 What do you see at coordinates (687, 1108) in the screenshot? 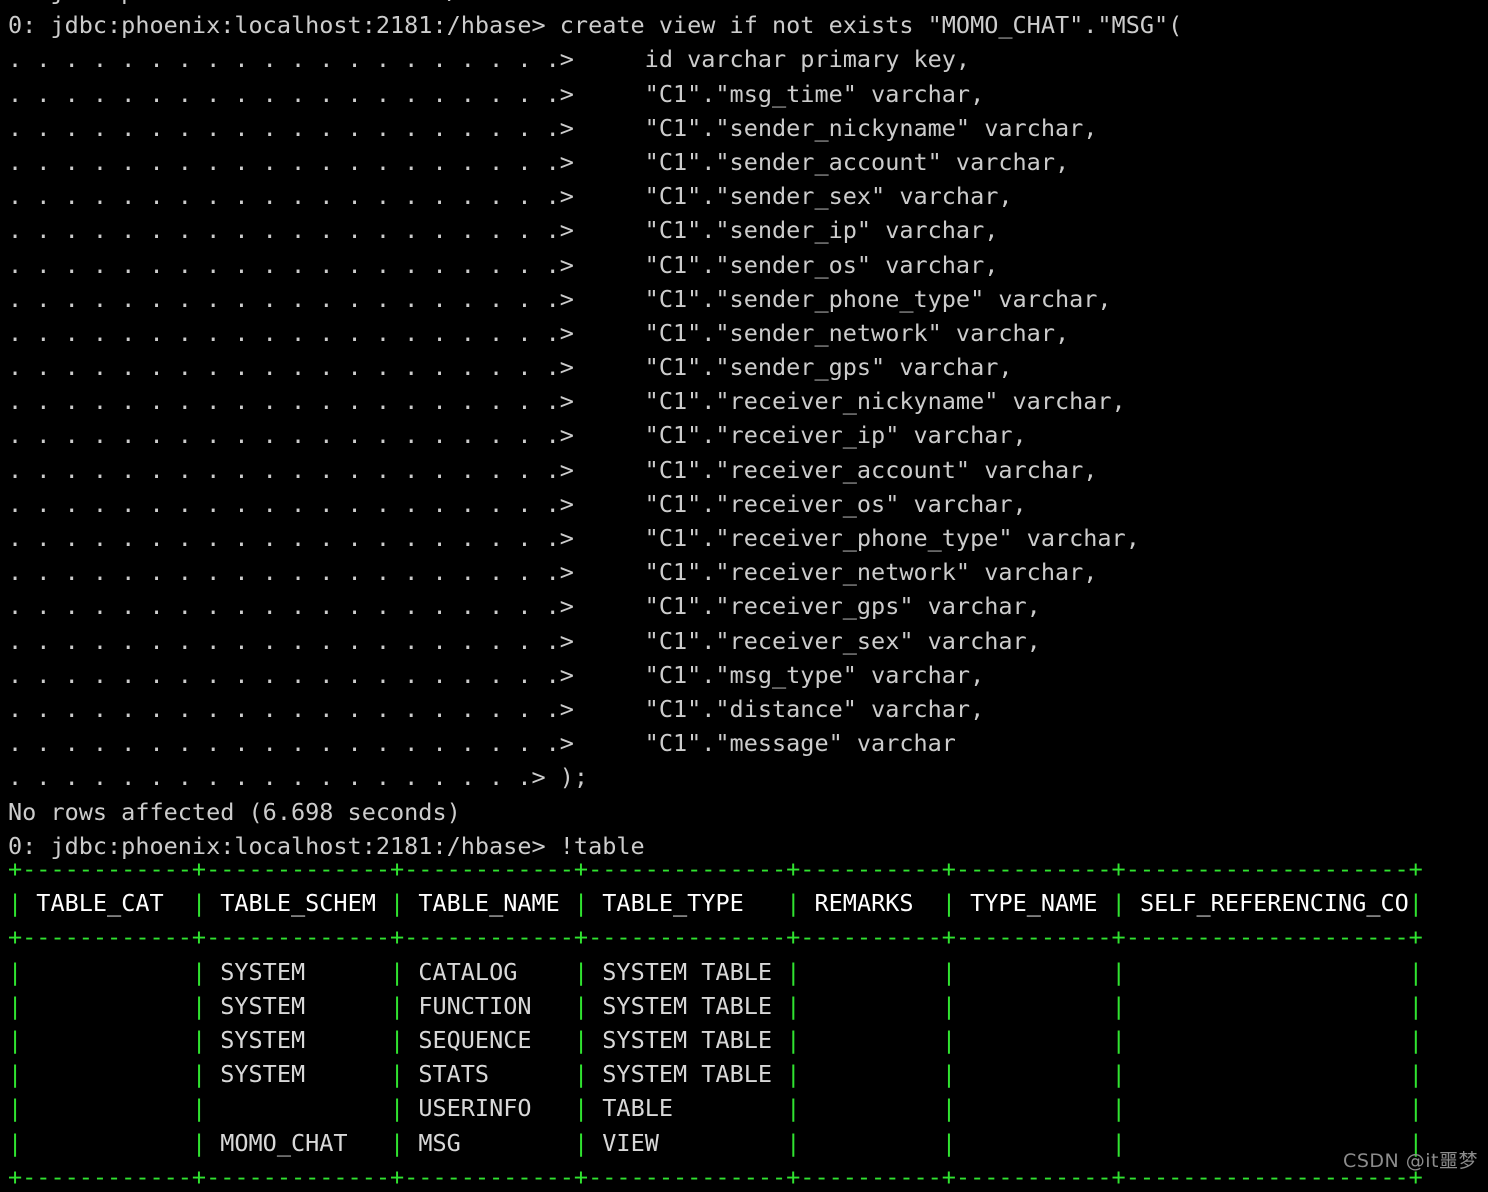
I see `table-cell: TABLE` at bounding box center [687, 1108].